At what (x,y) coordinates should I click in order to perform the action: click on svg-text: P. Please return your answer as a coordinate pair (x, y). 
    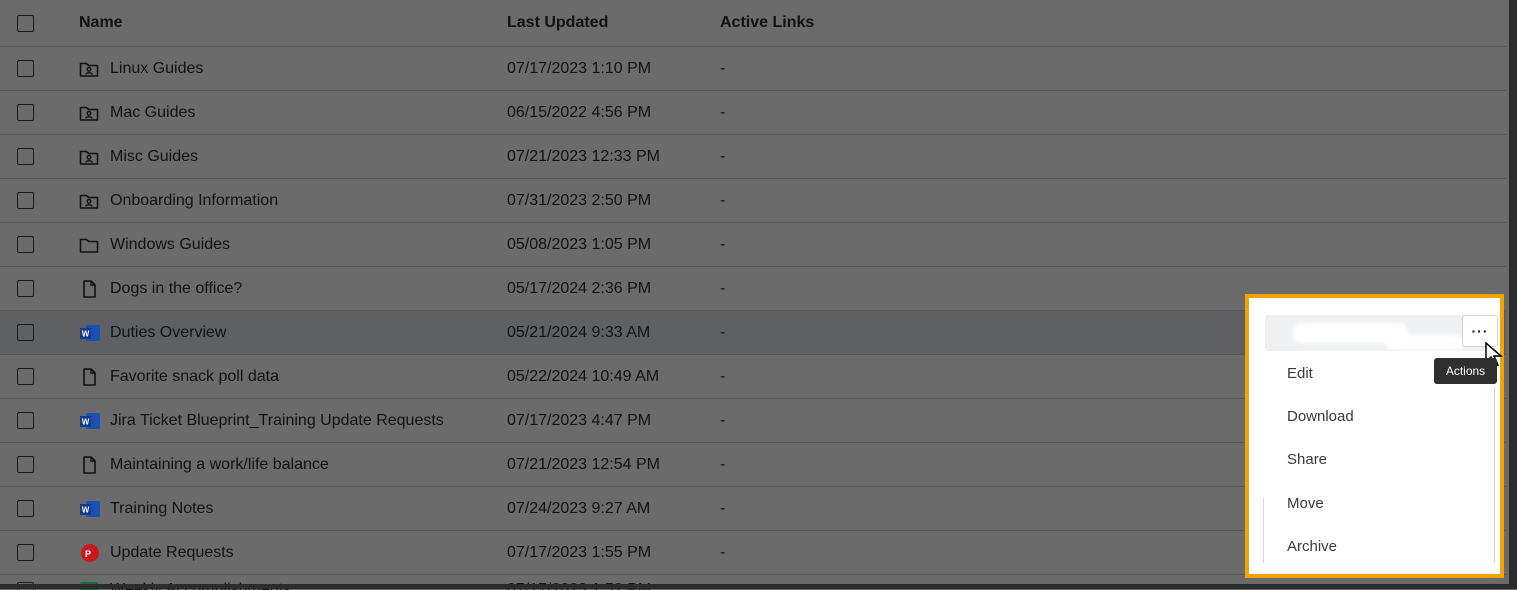
    Looking at the image, I should click on (88, 554).